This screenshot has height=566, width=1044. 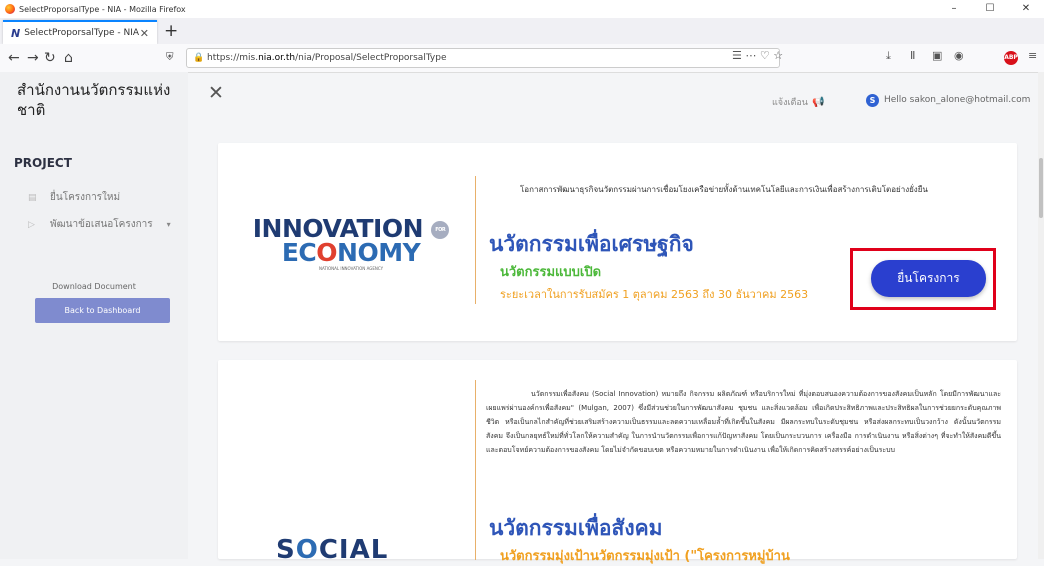 What do you see at coordinates (576, 528) in the screenshot?
I see `card-title: นวัตกรรมเพื่อสังคม` at bounding box center [576, 528].